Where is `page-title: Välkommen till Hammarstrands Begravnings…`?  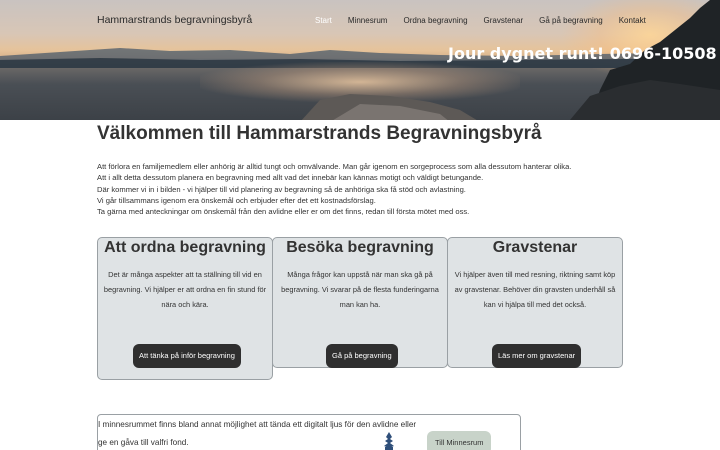 page-title: Välkommen till Hammarstrands Begravnings… is located at coordinates (319, 133).